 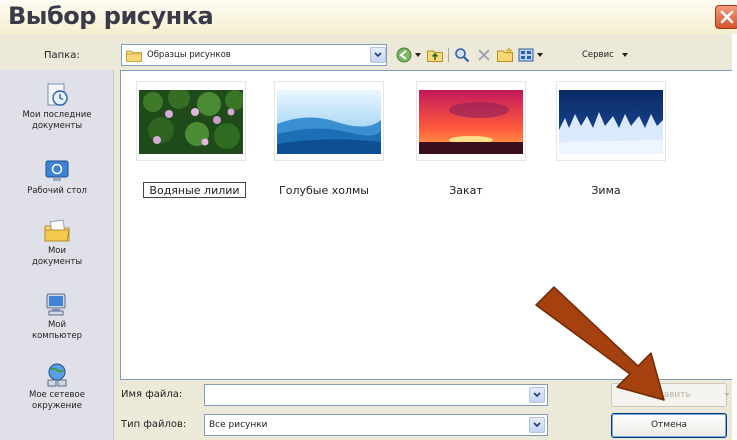 What do you see at coordinates (62, 55) in the screenshot?
I see `lookin-label: Папка:` at bounding box center [62, 55].